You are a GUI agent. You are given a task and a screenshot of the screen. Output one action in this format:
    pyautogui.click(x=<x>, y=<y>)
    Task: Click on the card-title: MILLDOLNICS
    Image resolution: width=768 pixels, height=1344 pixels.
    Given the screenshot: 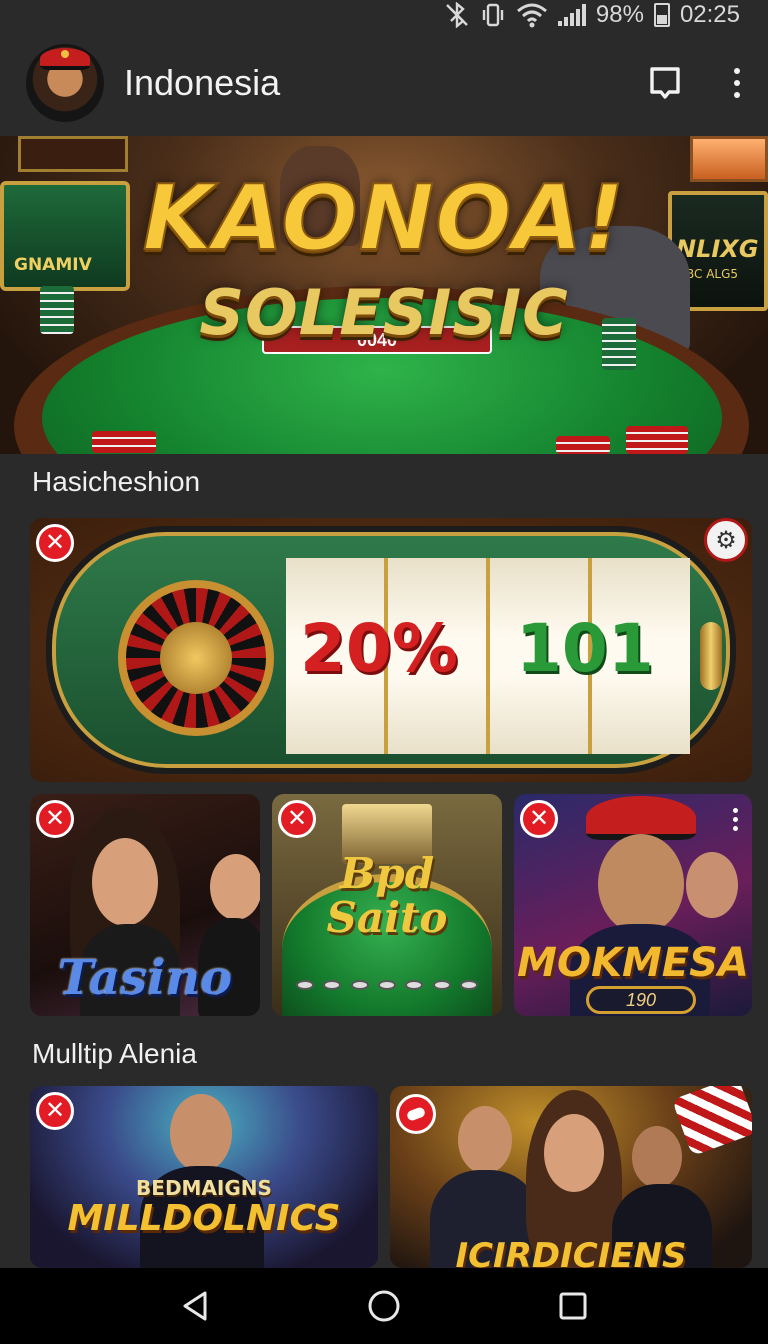 What is the action you would take?
    pyautogui.click(x=204, y=1218)
    